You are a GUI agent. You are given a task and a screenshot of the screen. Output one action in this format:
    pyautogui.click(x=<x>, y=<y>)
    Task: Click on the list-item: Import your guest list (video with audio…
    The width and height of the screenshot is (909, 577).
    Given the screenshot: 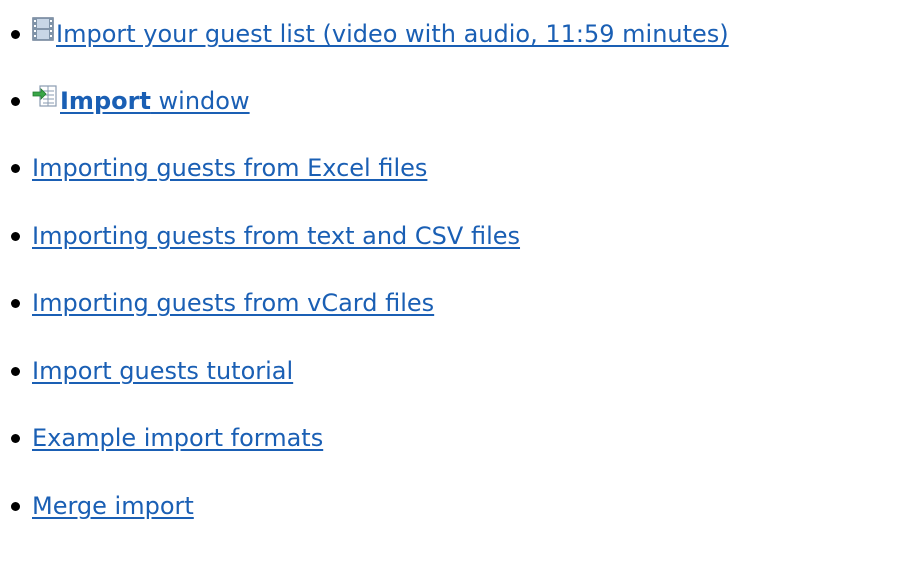 What is the action you would take?
    pyautogui.click(x=364, y=34)
    